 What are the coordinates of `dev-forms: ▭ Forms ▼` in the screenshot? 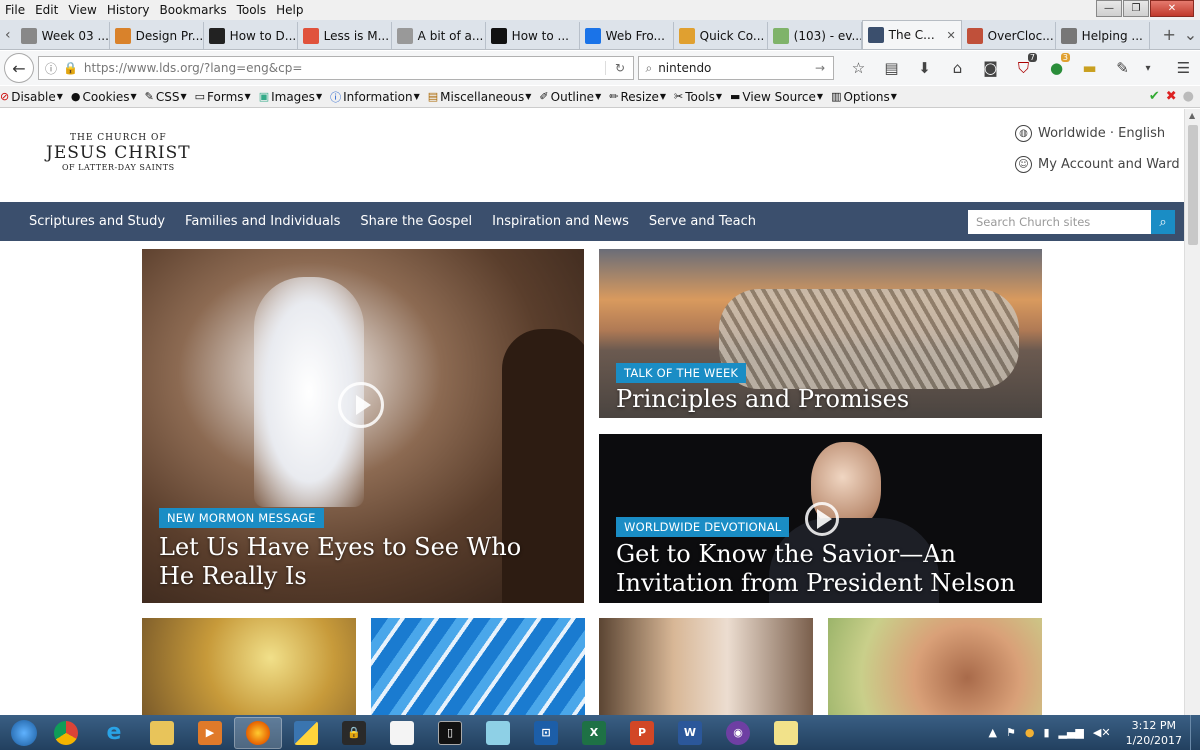 It's located at (223, 97).